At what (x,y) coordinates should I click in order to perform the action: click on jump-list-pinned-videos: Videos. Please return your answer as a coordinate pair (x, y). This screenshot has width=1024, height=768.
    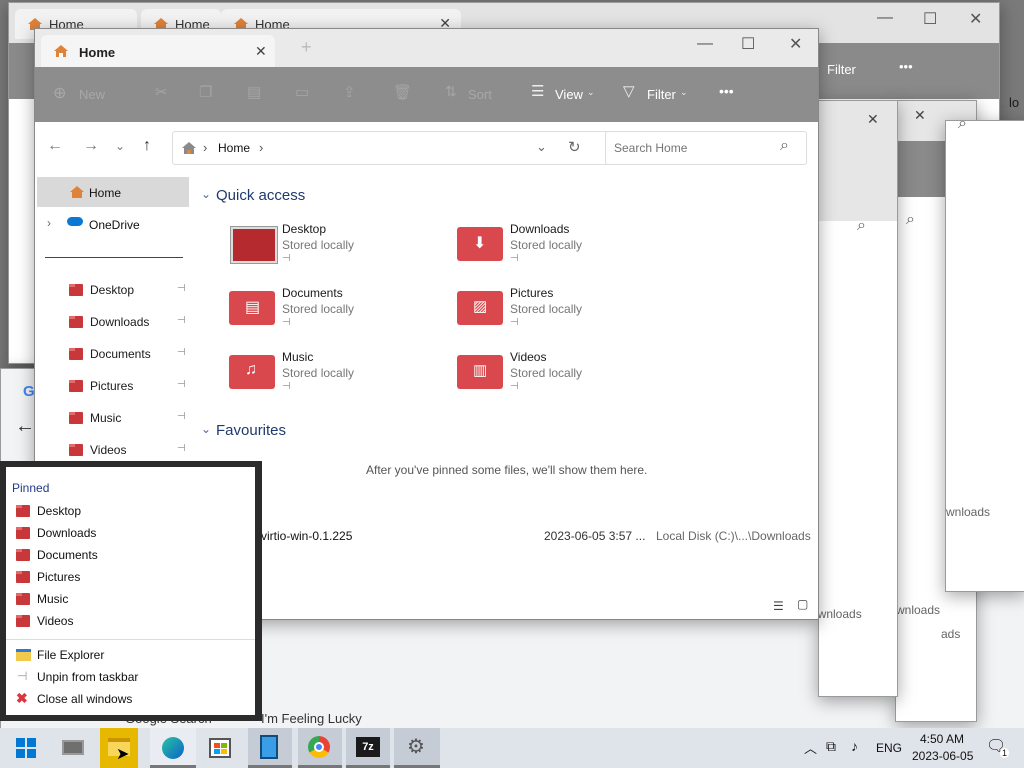
    Looking at the image, I should click on (131, 622).